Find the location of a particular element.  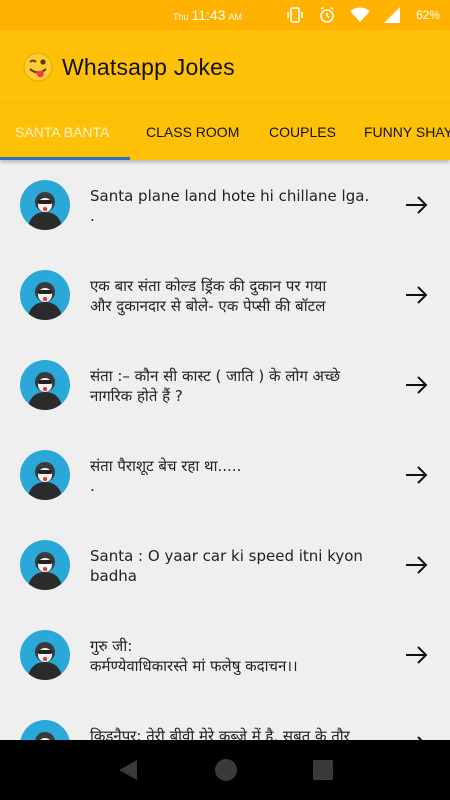

joke-line-1: Santa : O yaar car ki speed itni kyon is located at coordinates (226, 556).